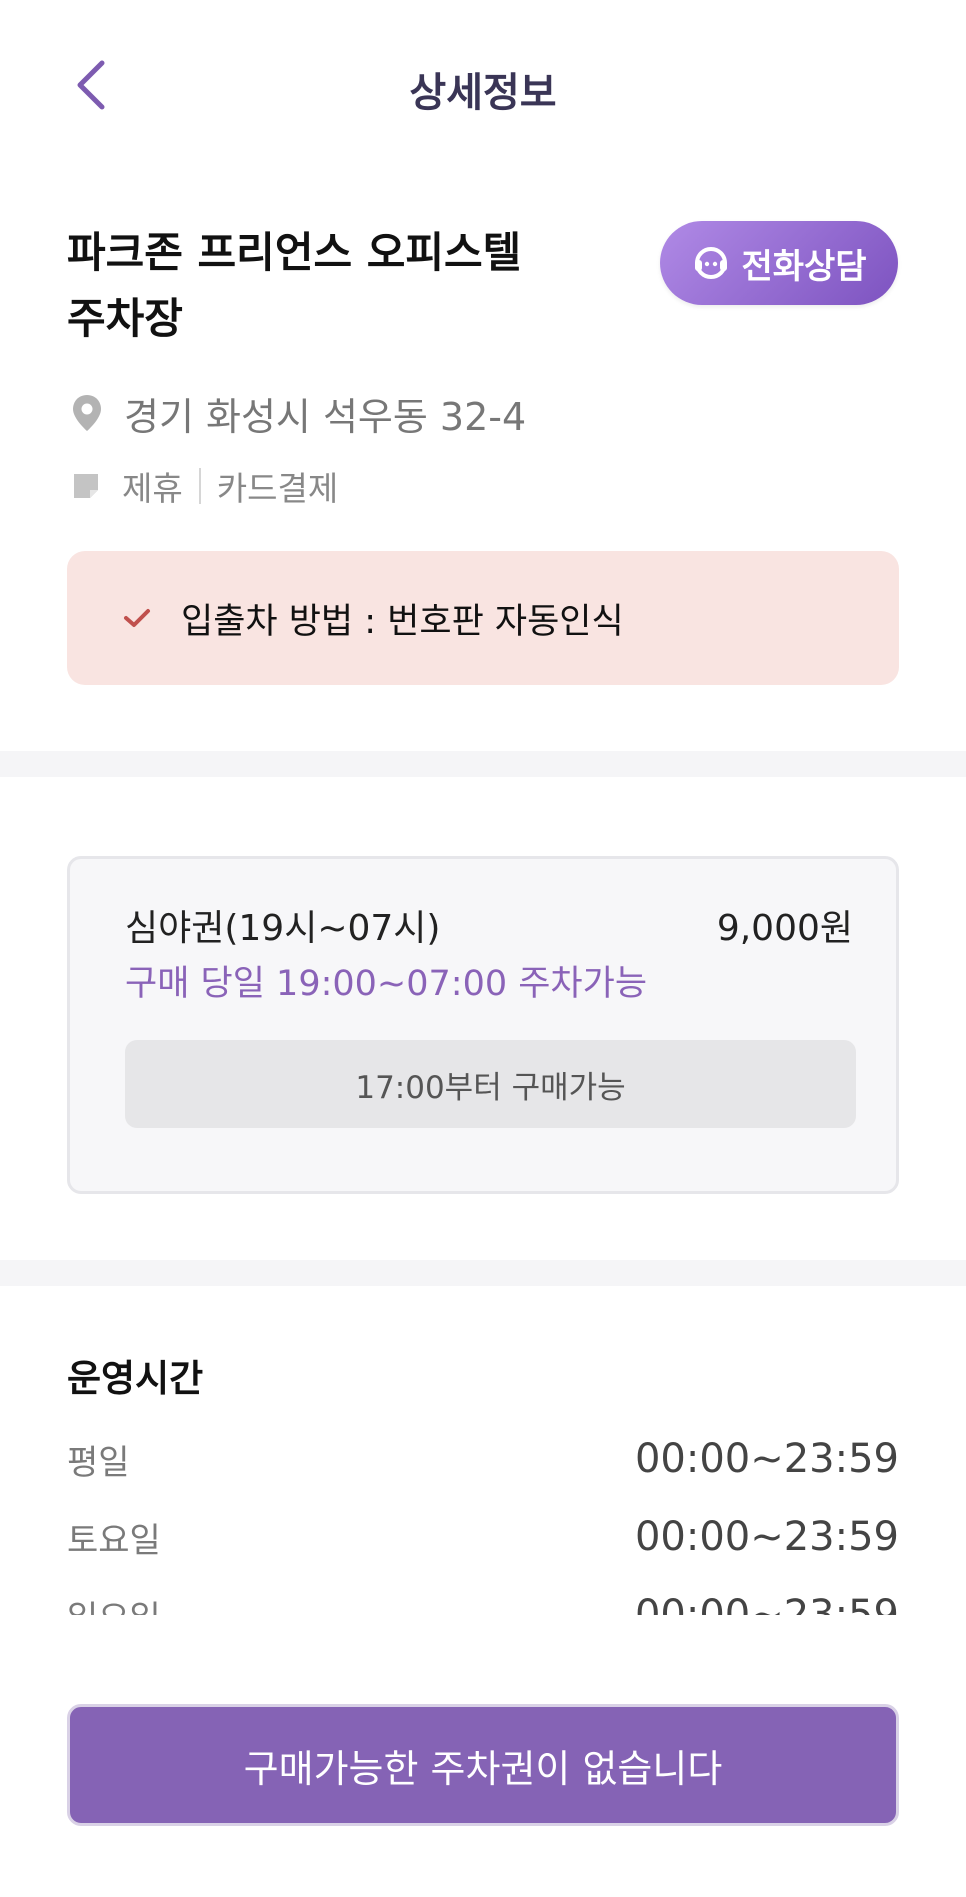 The image size is (966, 1897). What do you see at coordinates (490, 1084) in the screenshot?
I see `purchase-availability-button: 17:00부터 구매가능` at bounding box center [490, 1084].